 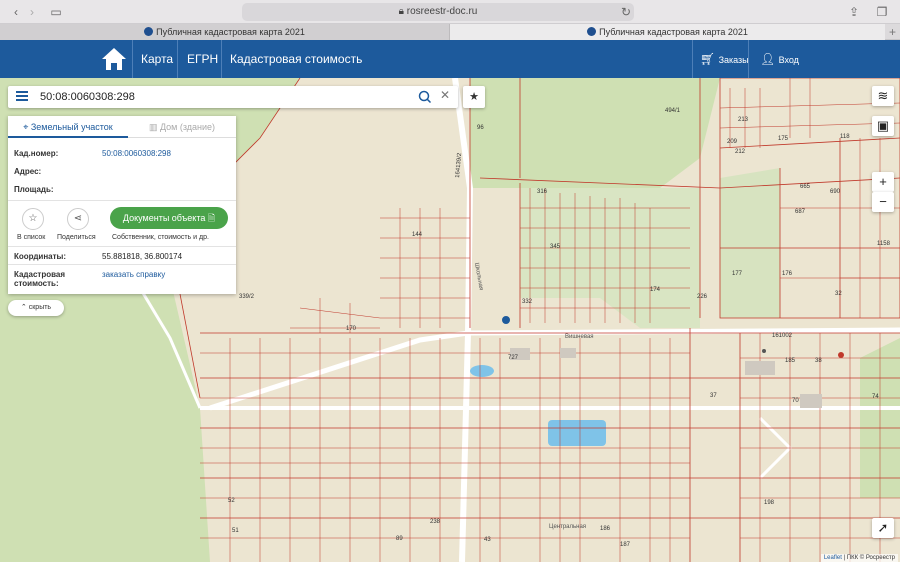 I want to click on favicon-icon, so click(x=149, y=31).